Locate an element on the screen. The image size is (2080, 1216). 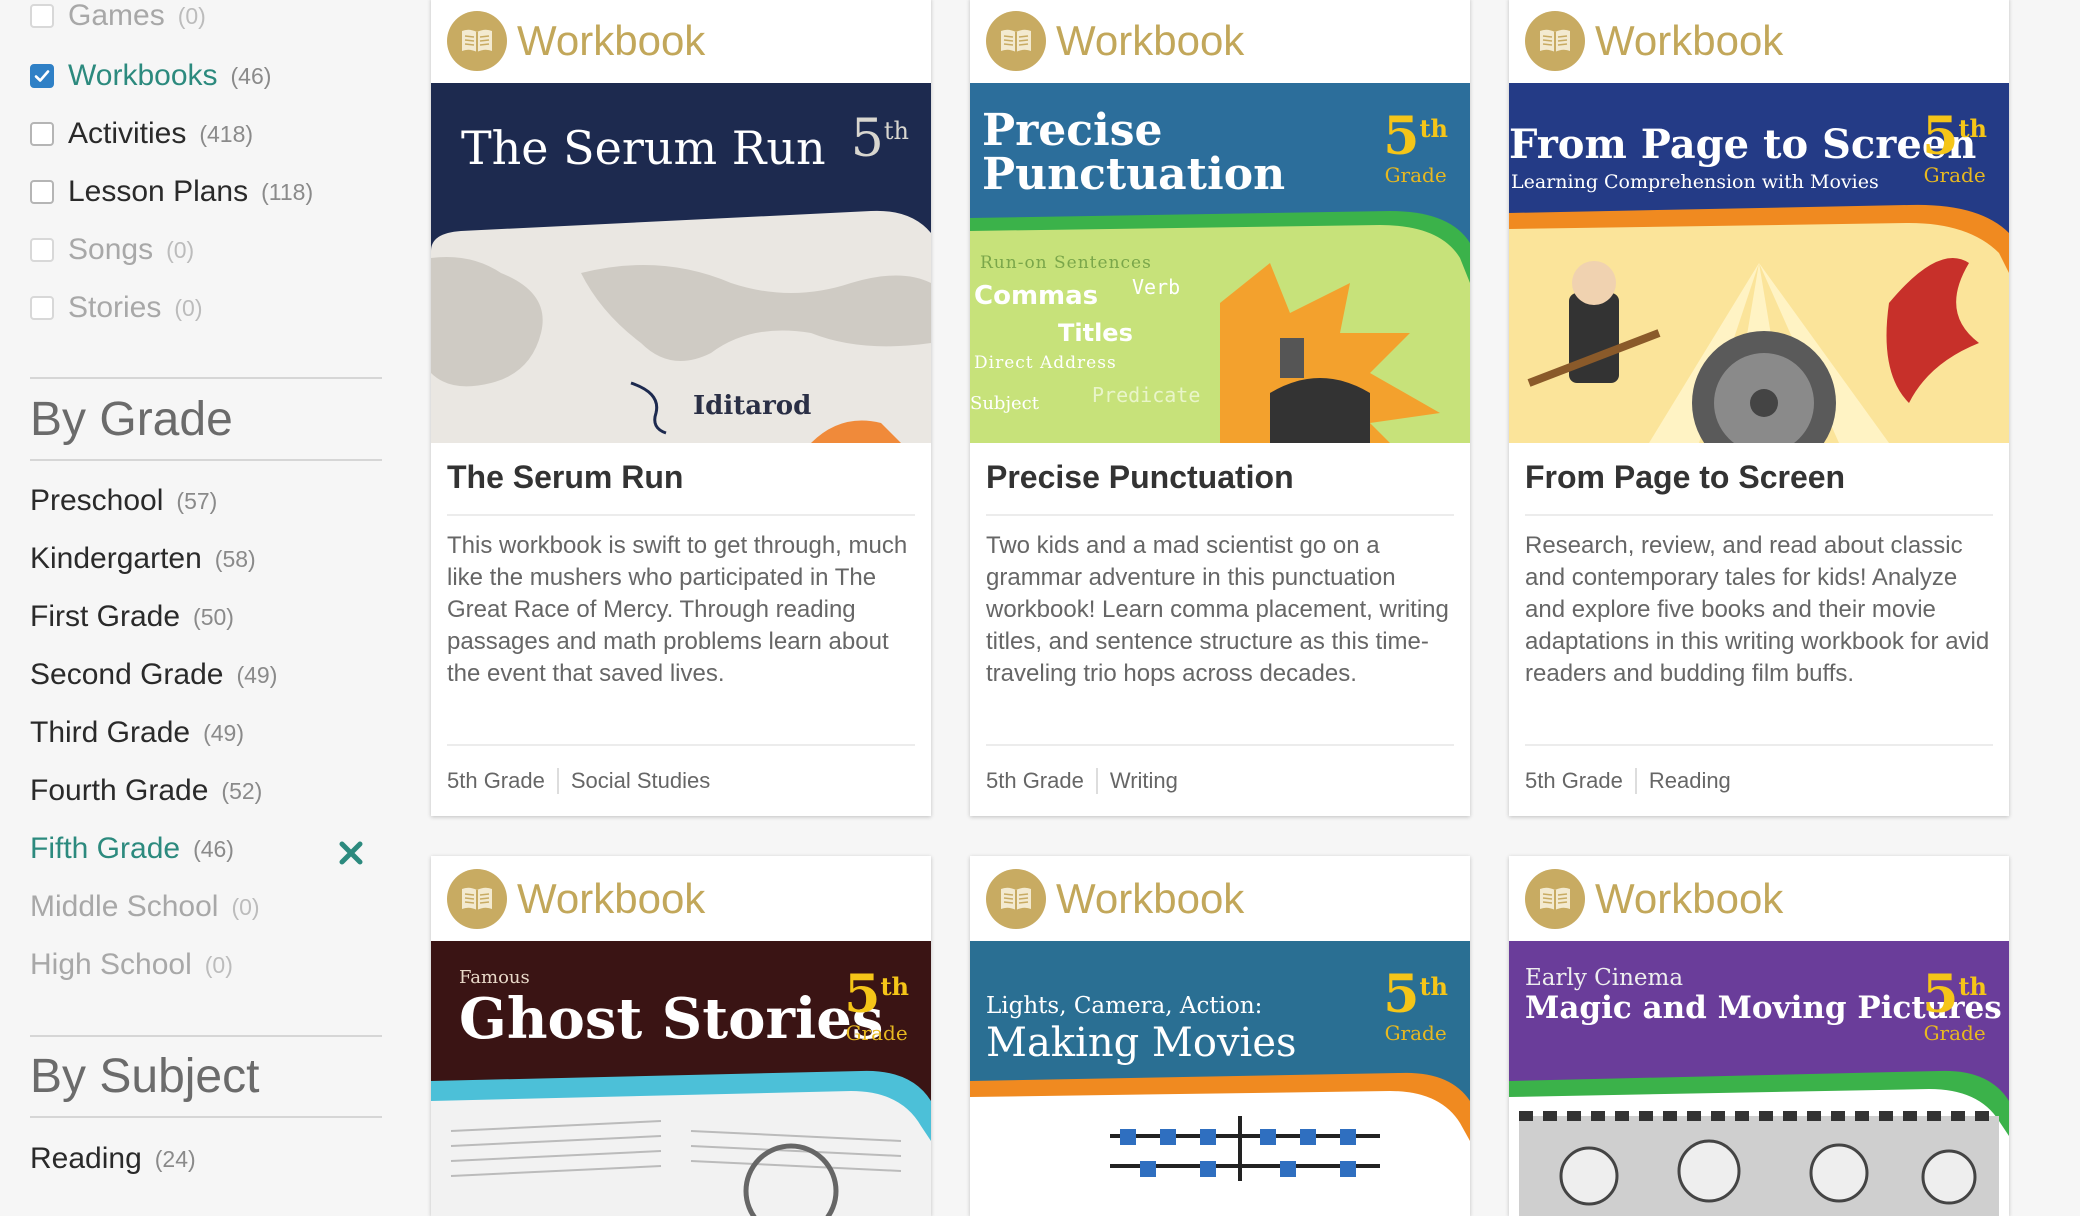
close-icon is located at coordinates (351, 855).